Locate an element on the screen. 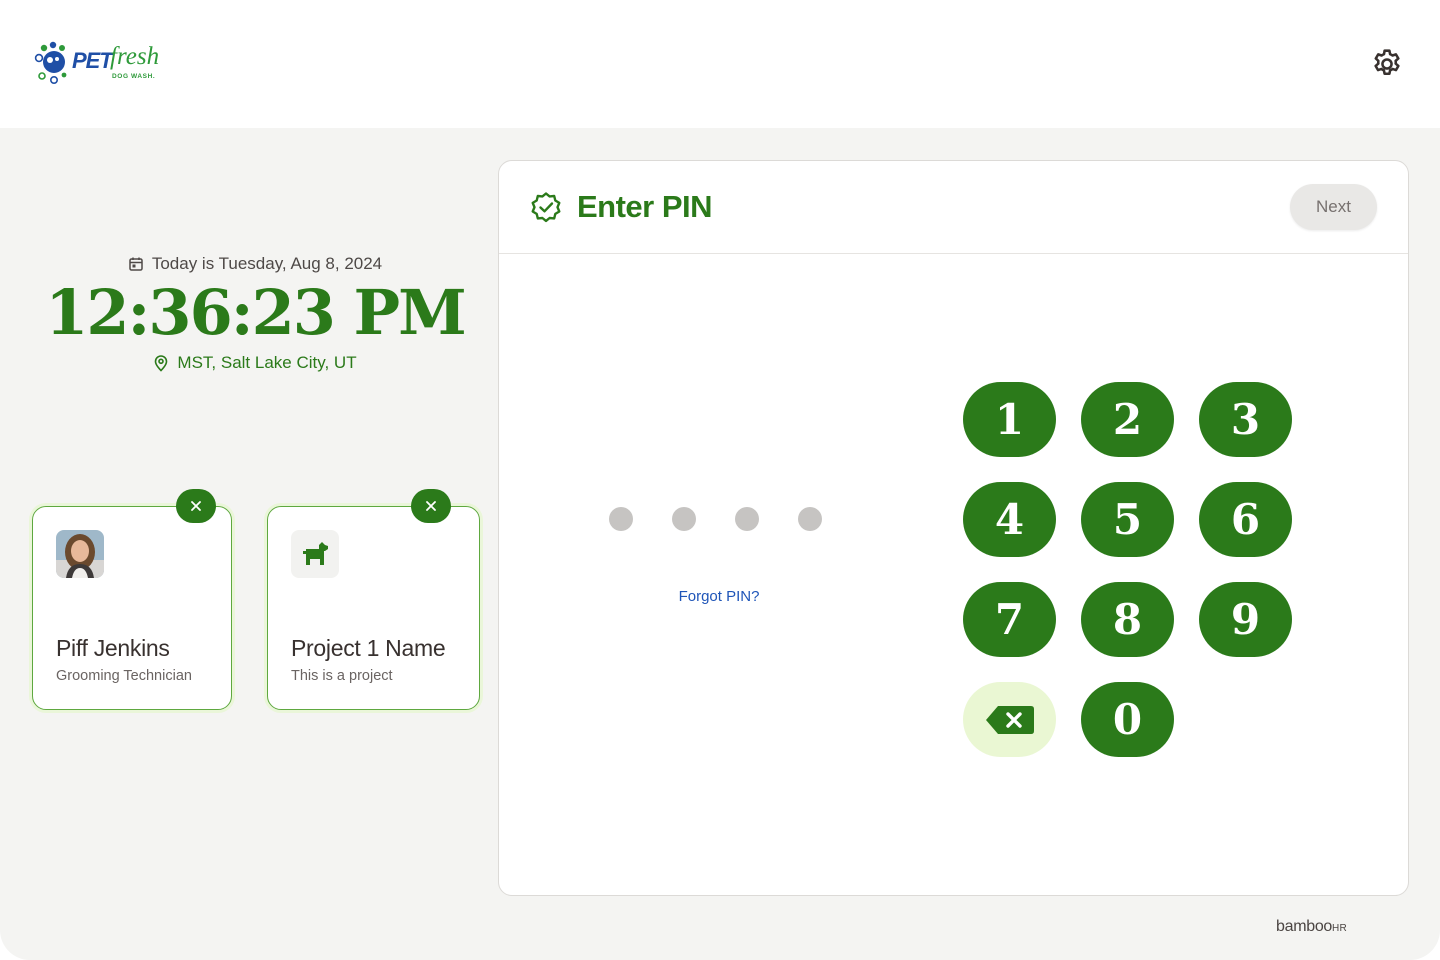 Image resolution: width=1440 pixels, height=960 pixels. keypad-key-4: 4 is located at coordinates (1009, 519).